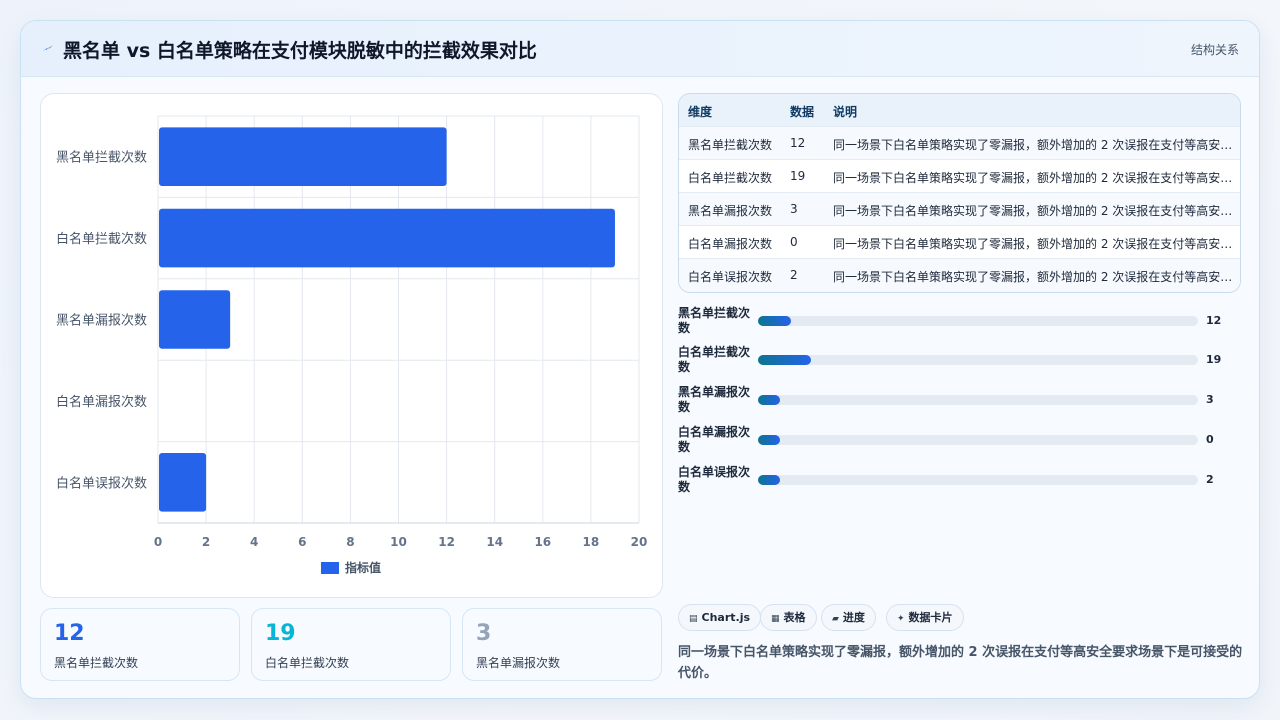 This screenshot has height=720, width=1280. What do you see at coordinates (1214, 320) in the screenshot?
I see `progress-value: 12` at bounding box center [1214, 320].